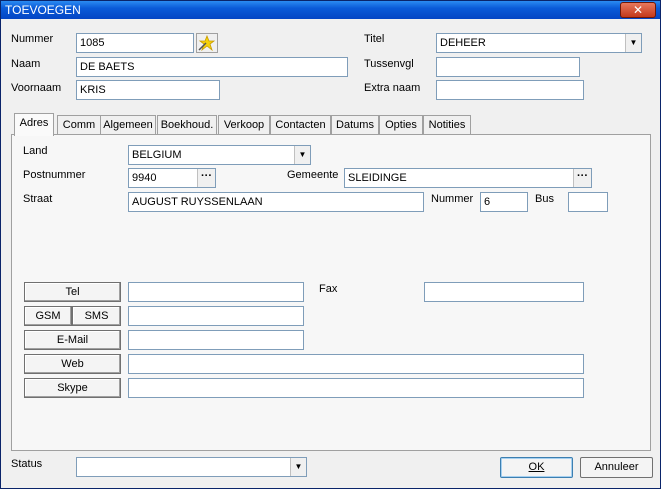 Image resolution: width=661 pixels, height=489 pixels. Describe the element at coordinates (300, 125) in the screenshot. I see `tab-contacten: Contacten` at that location.